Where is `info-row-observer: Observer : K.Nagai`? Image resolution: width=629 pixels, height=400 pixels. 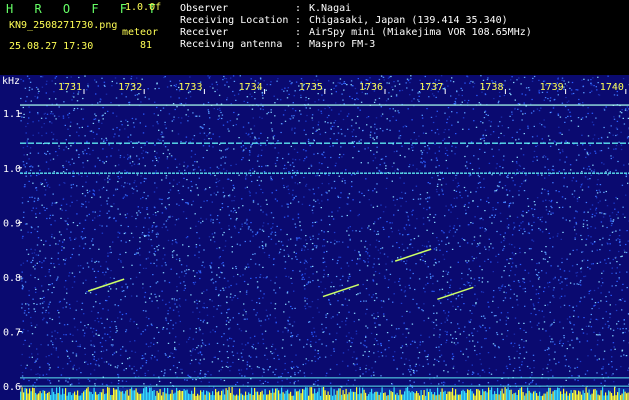 info-row-observer: Observer : K.Nagai is located at coordinates (356, 9).